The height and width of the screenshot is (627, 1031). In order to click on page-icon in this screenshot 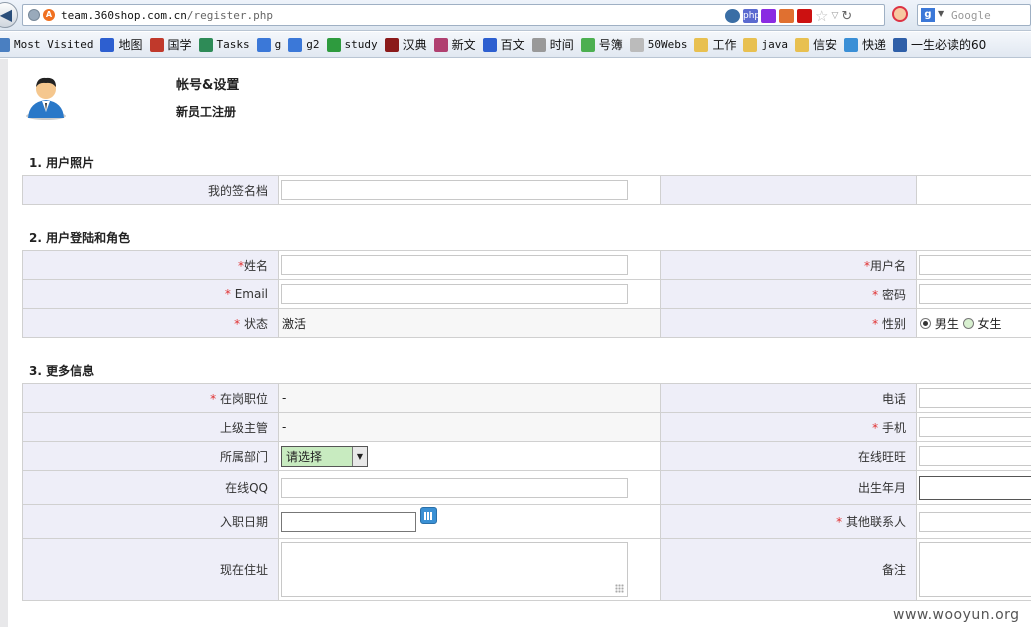, I will do `click(636, 44)`.